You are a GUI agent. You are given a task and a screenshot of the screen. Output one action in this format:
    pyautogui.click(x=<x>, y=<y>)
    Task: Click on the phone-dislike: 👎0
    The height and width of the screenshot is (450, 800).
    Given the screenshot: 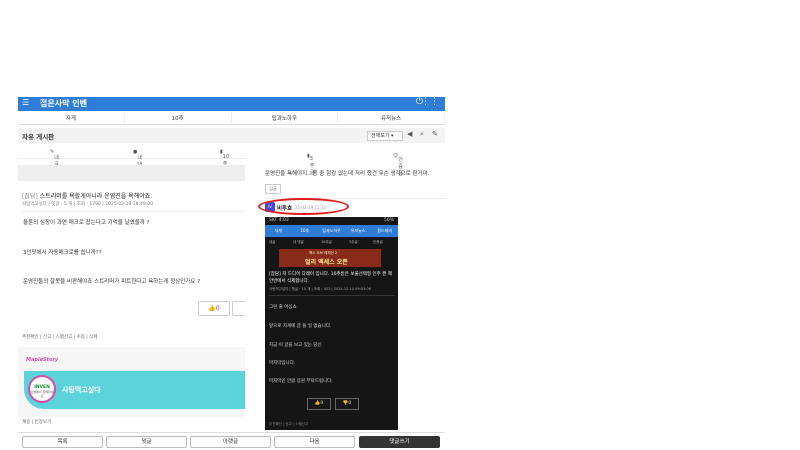 What is the action you would take?
    pyautogui.click(x=347, y=404)
    